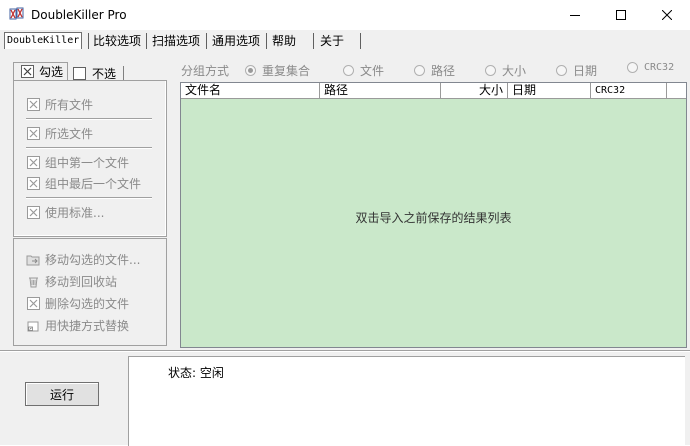 Image resolution: width=690 pixels, height=446 pixels. I want to click on check-selected-icon, so click(33, 133).